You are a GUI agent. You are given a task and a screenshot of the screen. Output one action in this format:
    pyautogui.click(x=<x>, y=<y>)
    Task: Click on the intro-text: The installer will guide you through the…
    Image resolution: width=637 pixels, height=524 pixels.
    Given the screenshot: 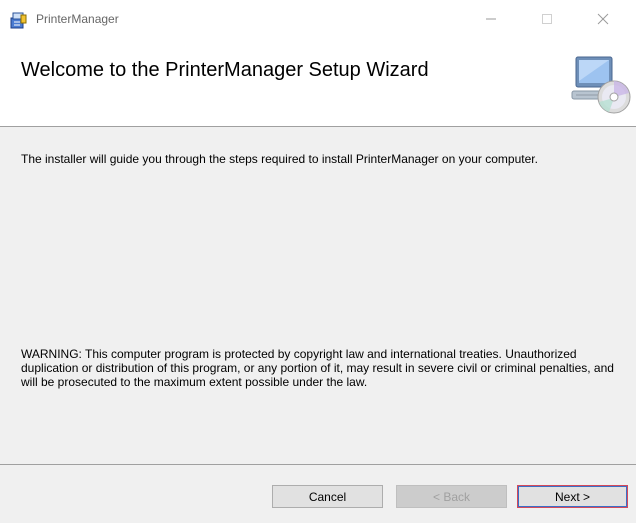 What is the action you would take?
    pyautogui.click(x=279, y=159)
    